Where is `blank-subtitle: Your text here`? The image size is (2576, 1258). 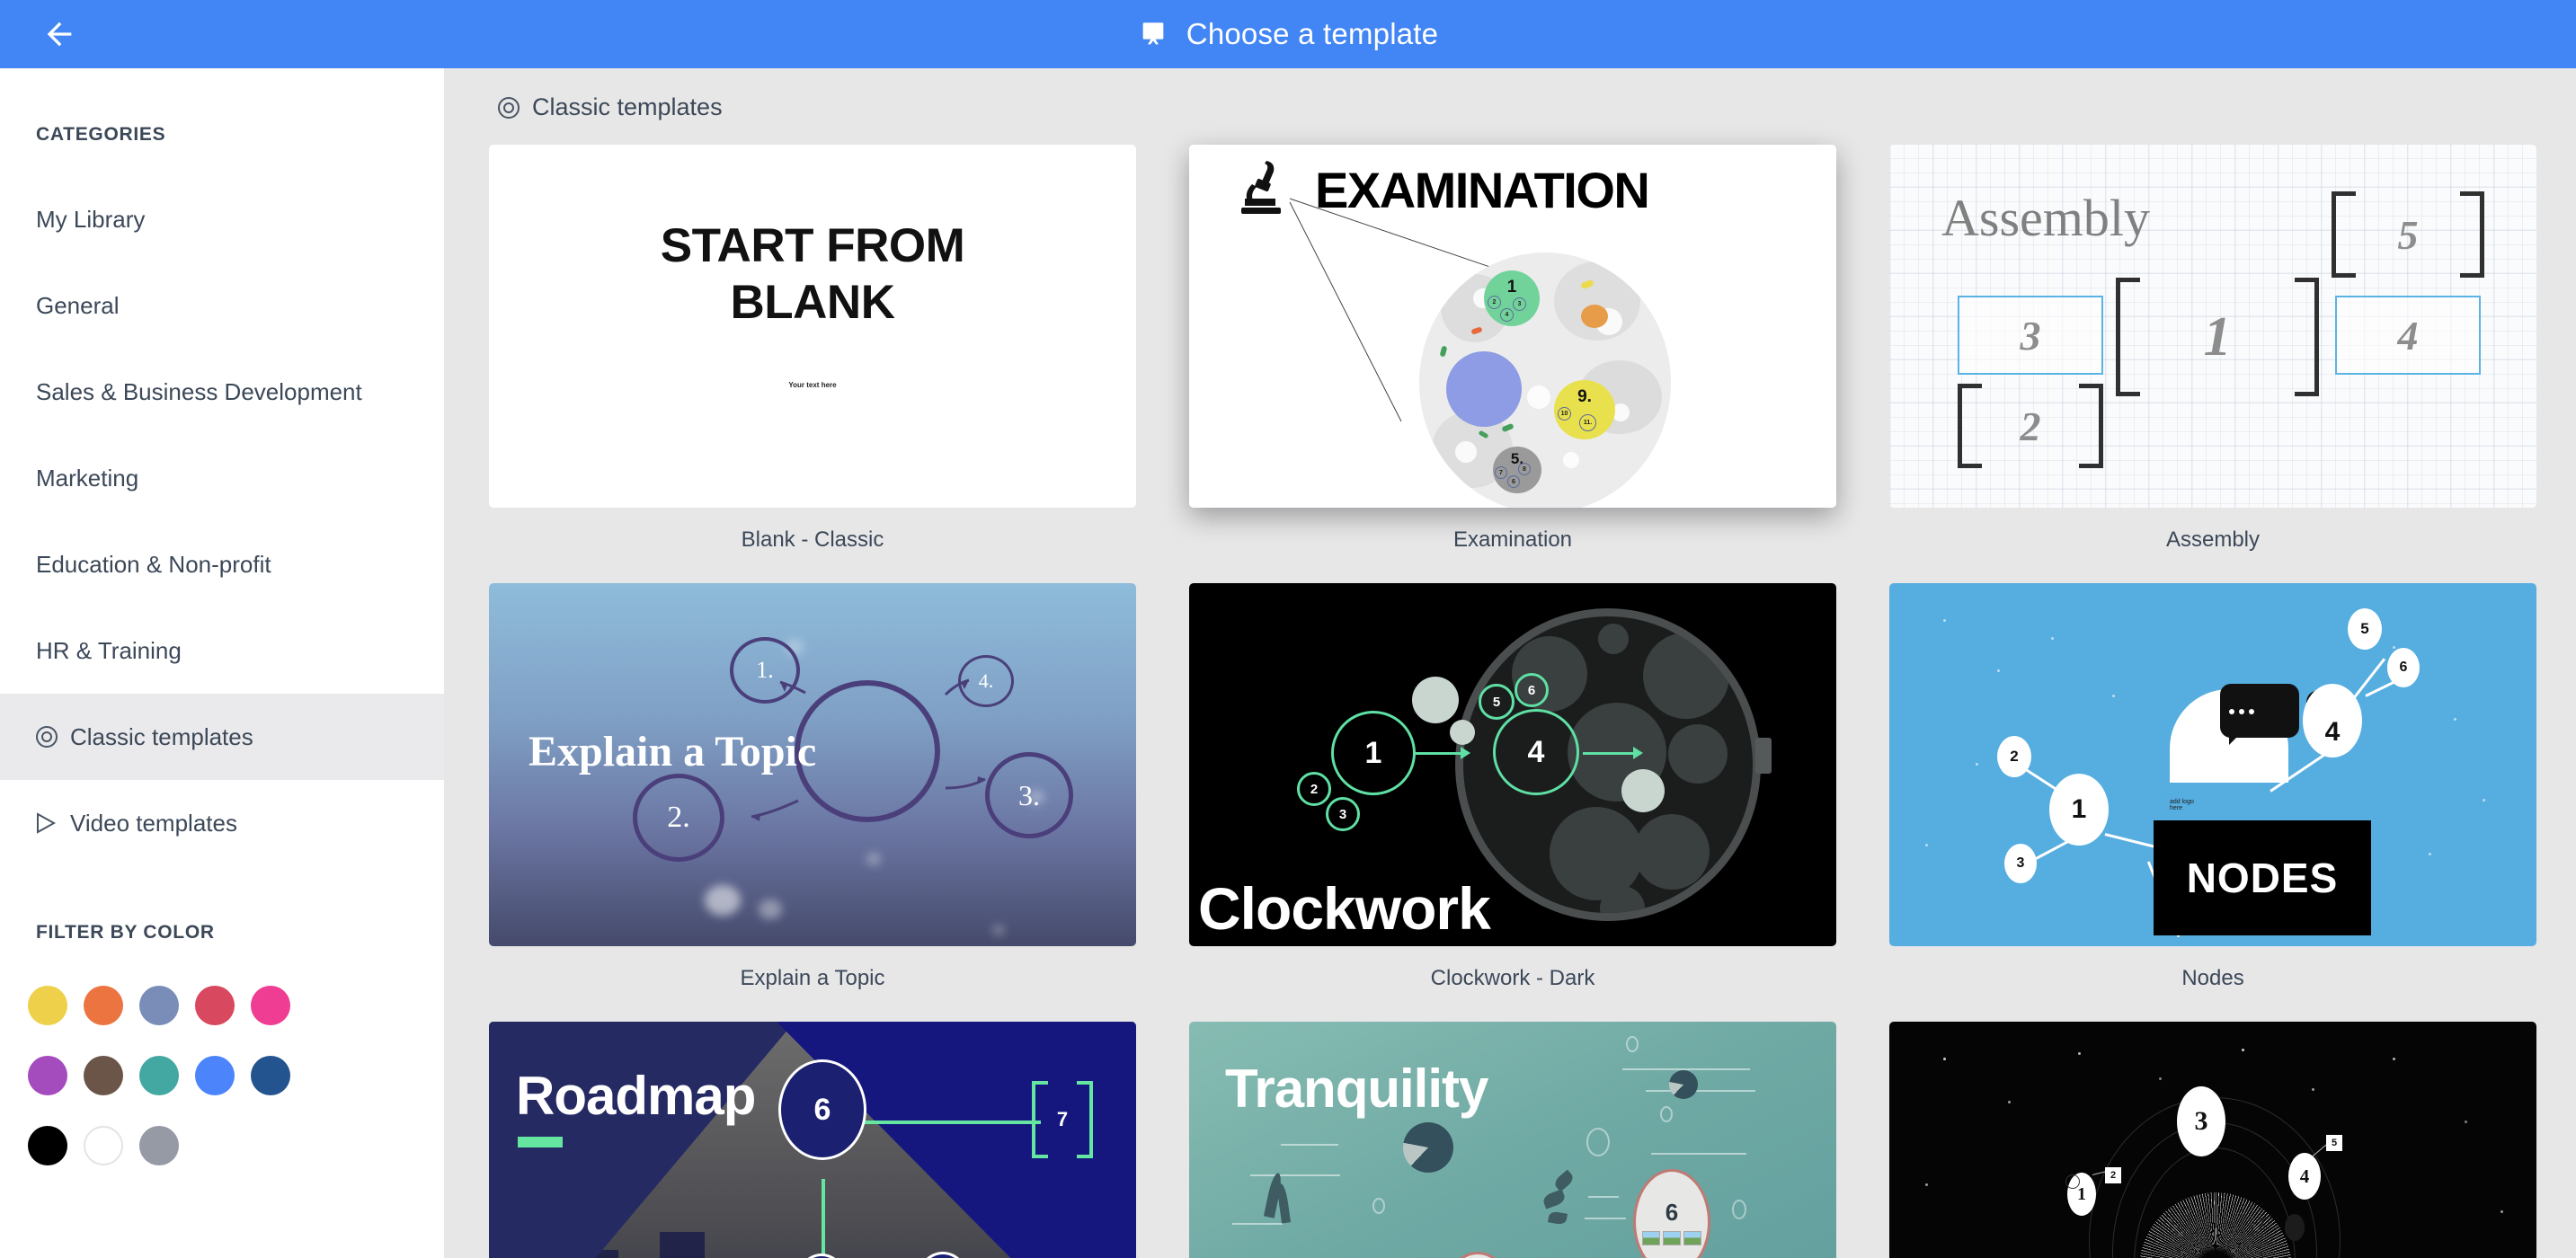
blank-subtitle: Your text here is located at coordinates (812, 385).